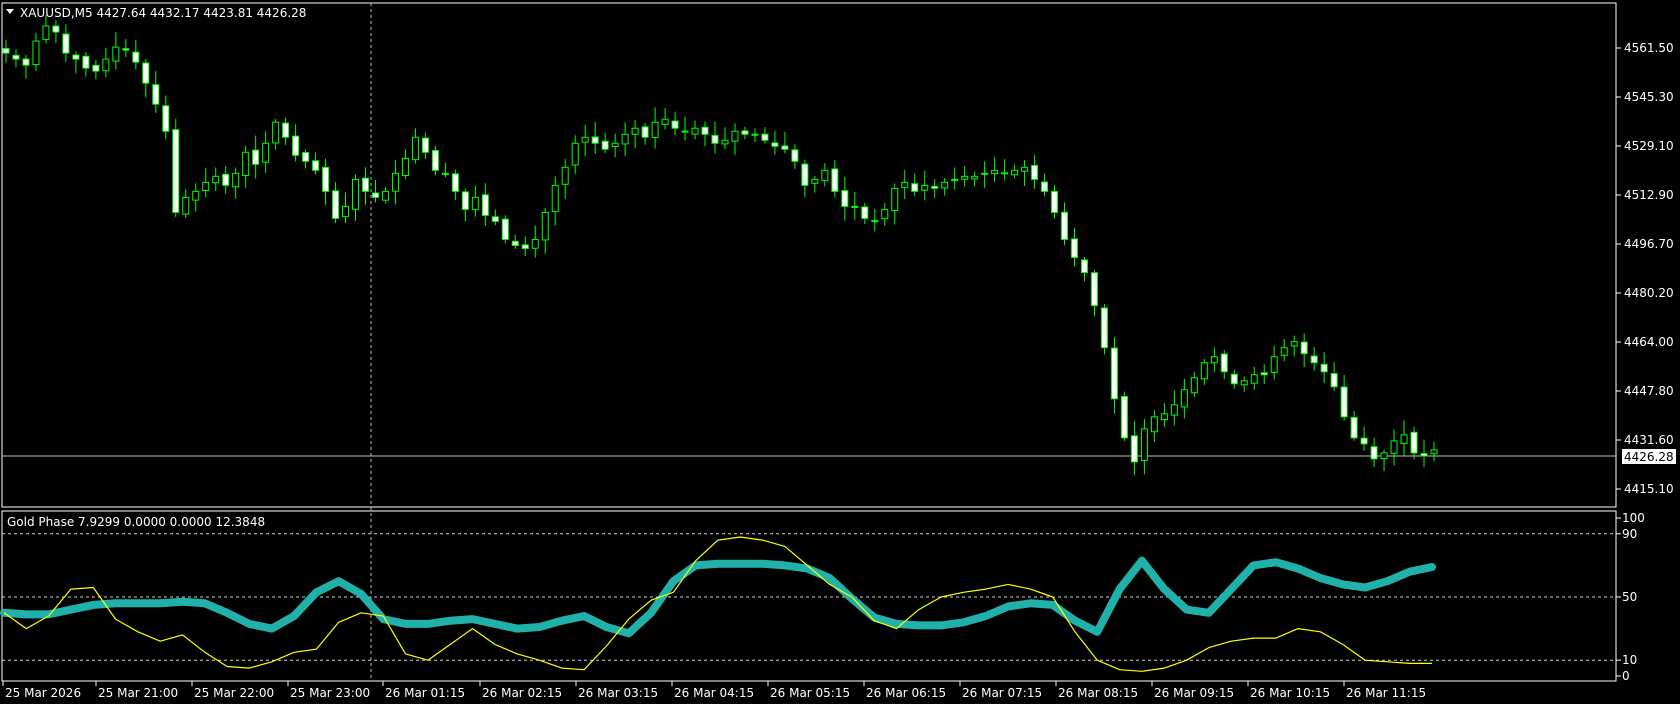 The width and height of the screenshot is (1680, 704). Describe the element at coordinates (330, 693) in the screenshot. I see `time-tick-label: 25 Mar 23:00` at that location.